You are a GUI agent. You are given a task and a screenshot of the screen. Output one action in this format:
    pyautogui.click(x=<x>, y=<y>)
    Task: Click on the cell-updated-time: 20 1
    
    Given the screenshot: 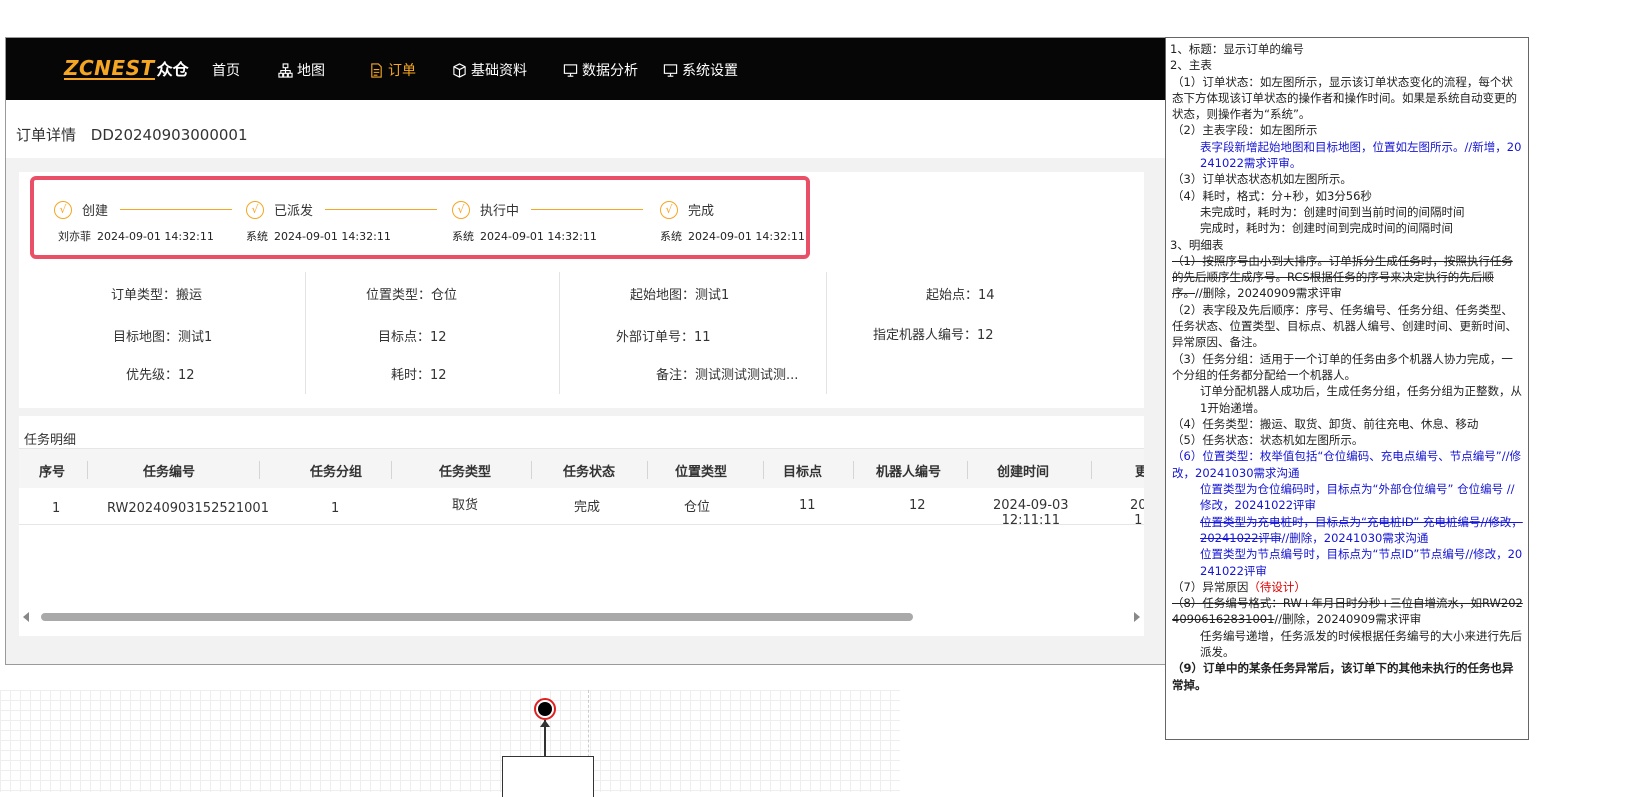 What is the action you would take?
    pyautogui.click(x=1137, y=513)
    